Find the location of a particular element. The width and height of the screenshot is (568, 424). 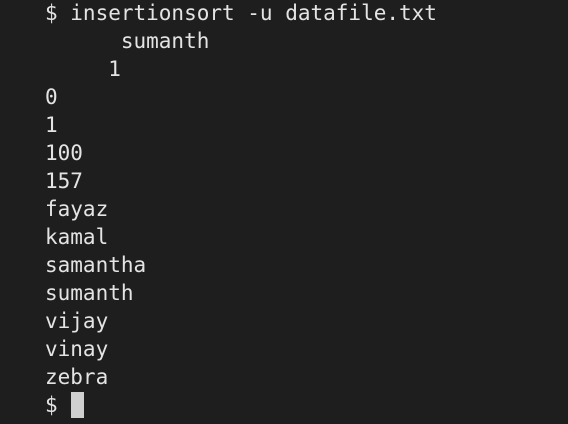

output-line: zebra is located at coordinates (77, 377).